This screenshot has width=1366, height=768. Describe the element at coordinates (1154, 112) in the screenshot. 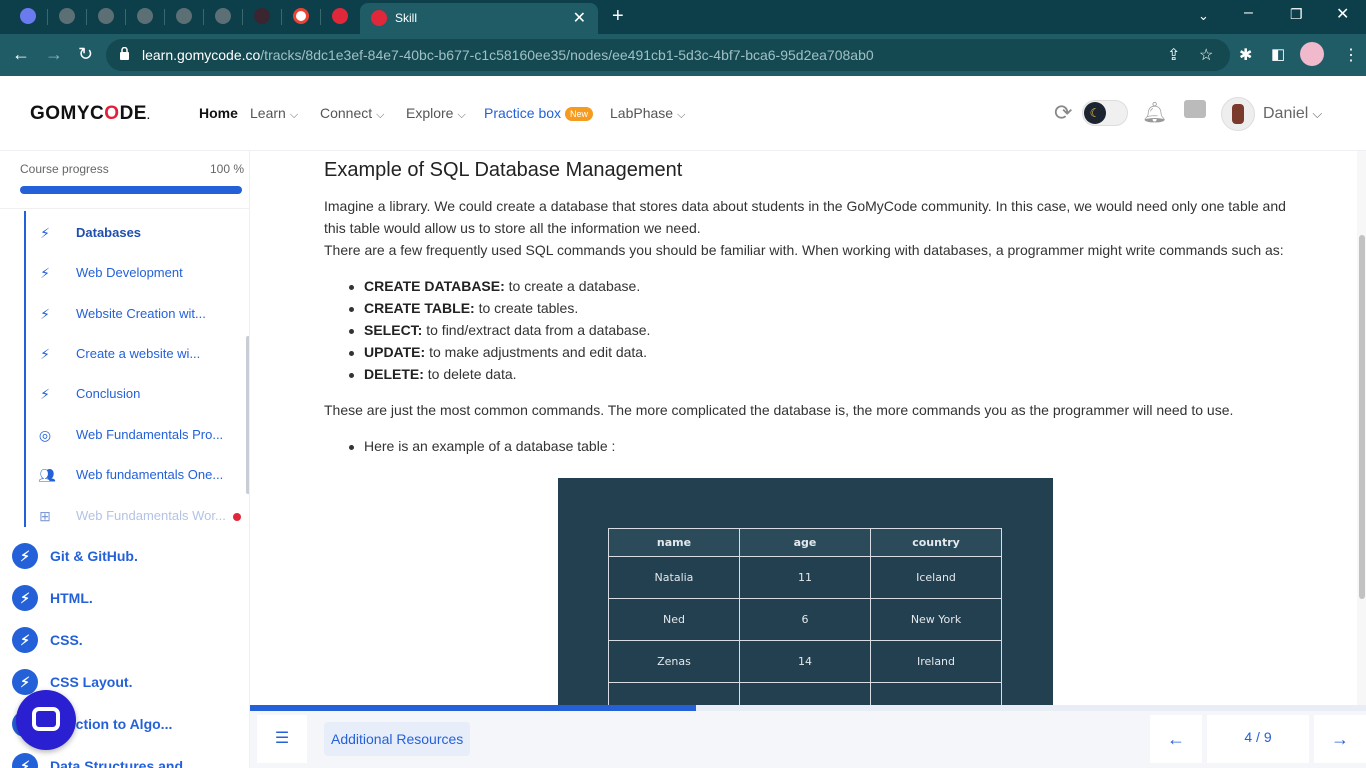

I see `bell-icon: 🔔︎` at that location.